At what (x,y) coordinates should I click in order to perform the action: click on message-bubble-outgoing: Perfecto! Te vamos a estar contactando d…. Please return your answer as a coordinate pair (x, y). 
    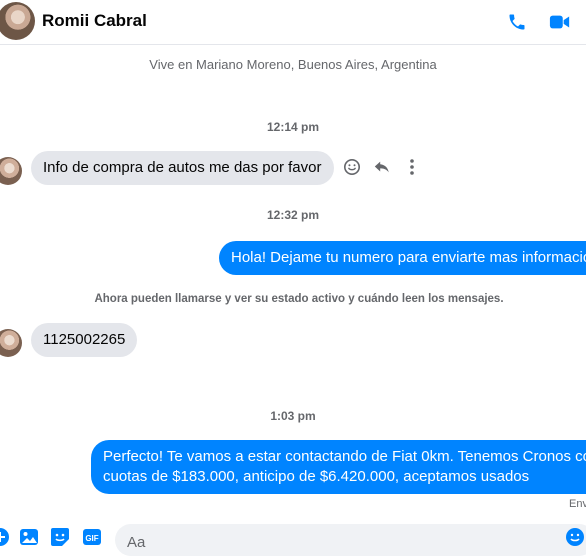
    Looking at the image, I should click on (338, 467).